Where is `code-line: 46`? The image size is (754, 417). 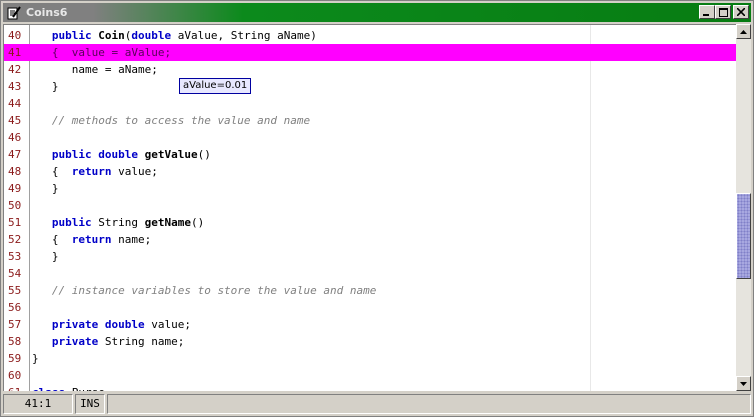 code-line: 46 is located at coordinates (370, 137).